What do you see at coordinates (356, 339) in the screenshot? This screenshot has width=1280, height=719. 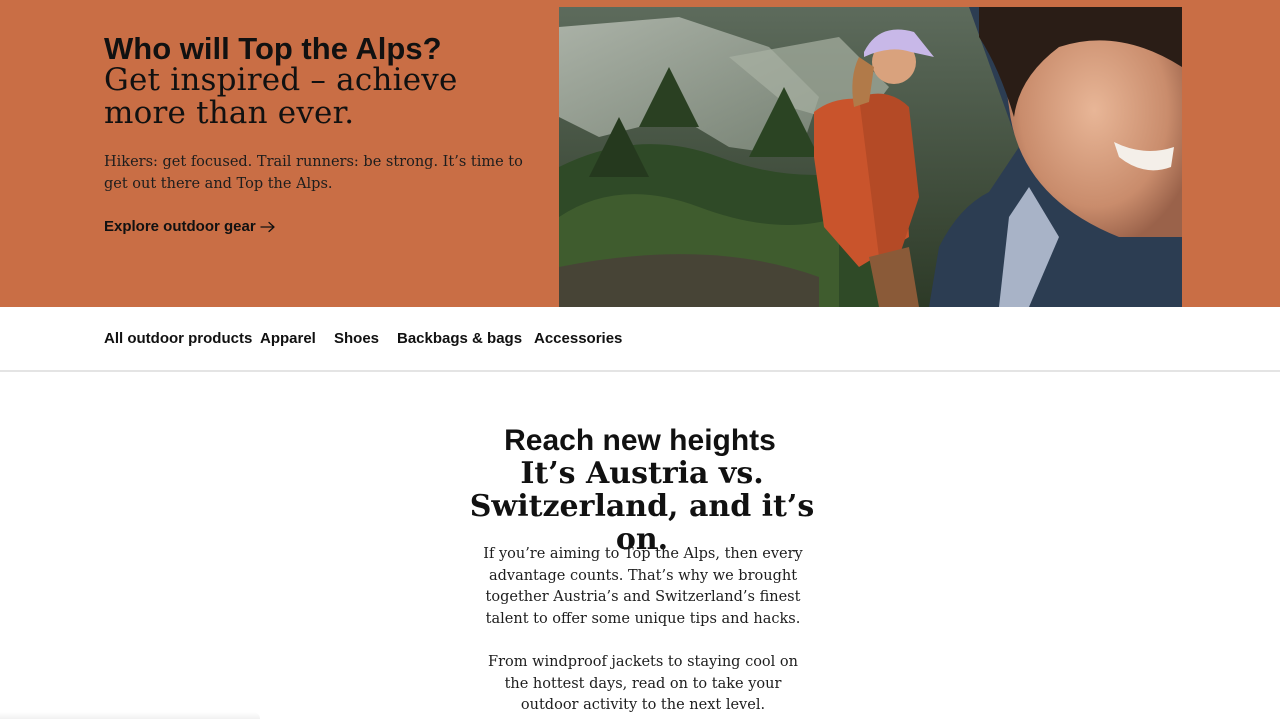 I see `subnav-item-shoes: Shoes` at bounding box center [356, 339].